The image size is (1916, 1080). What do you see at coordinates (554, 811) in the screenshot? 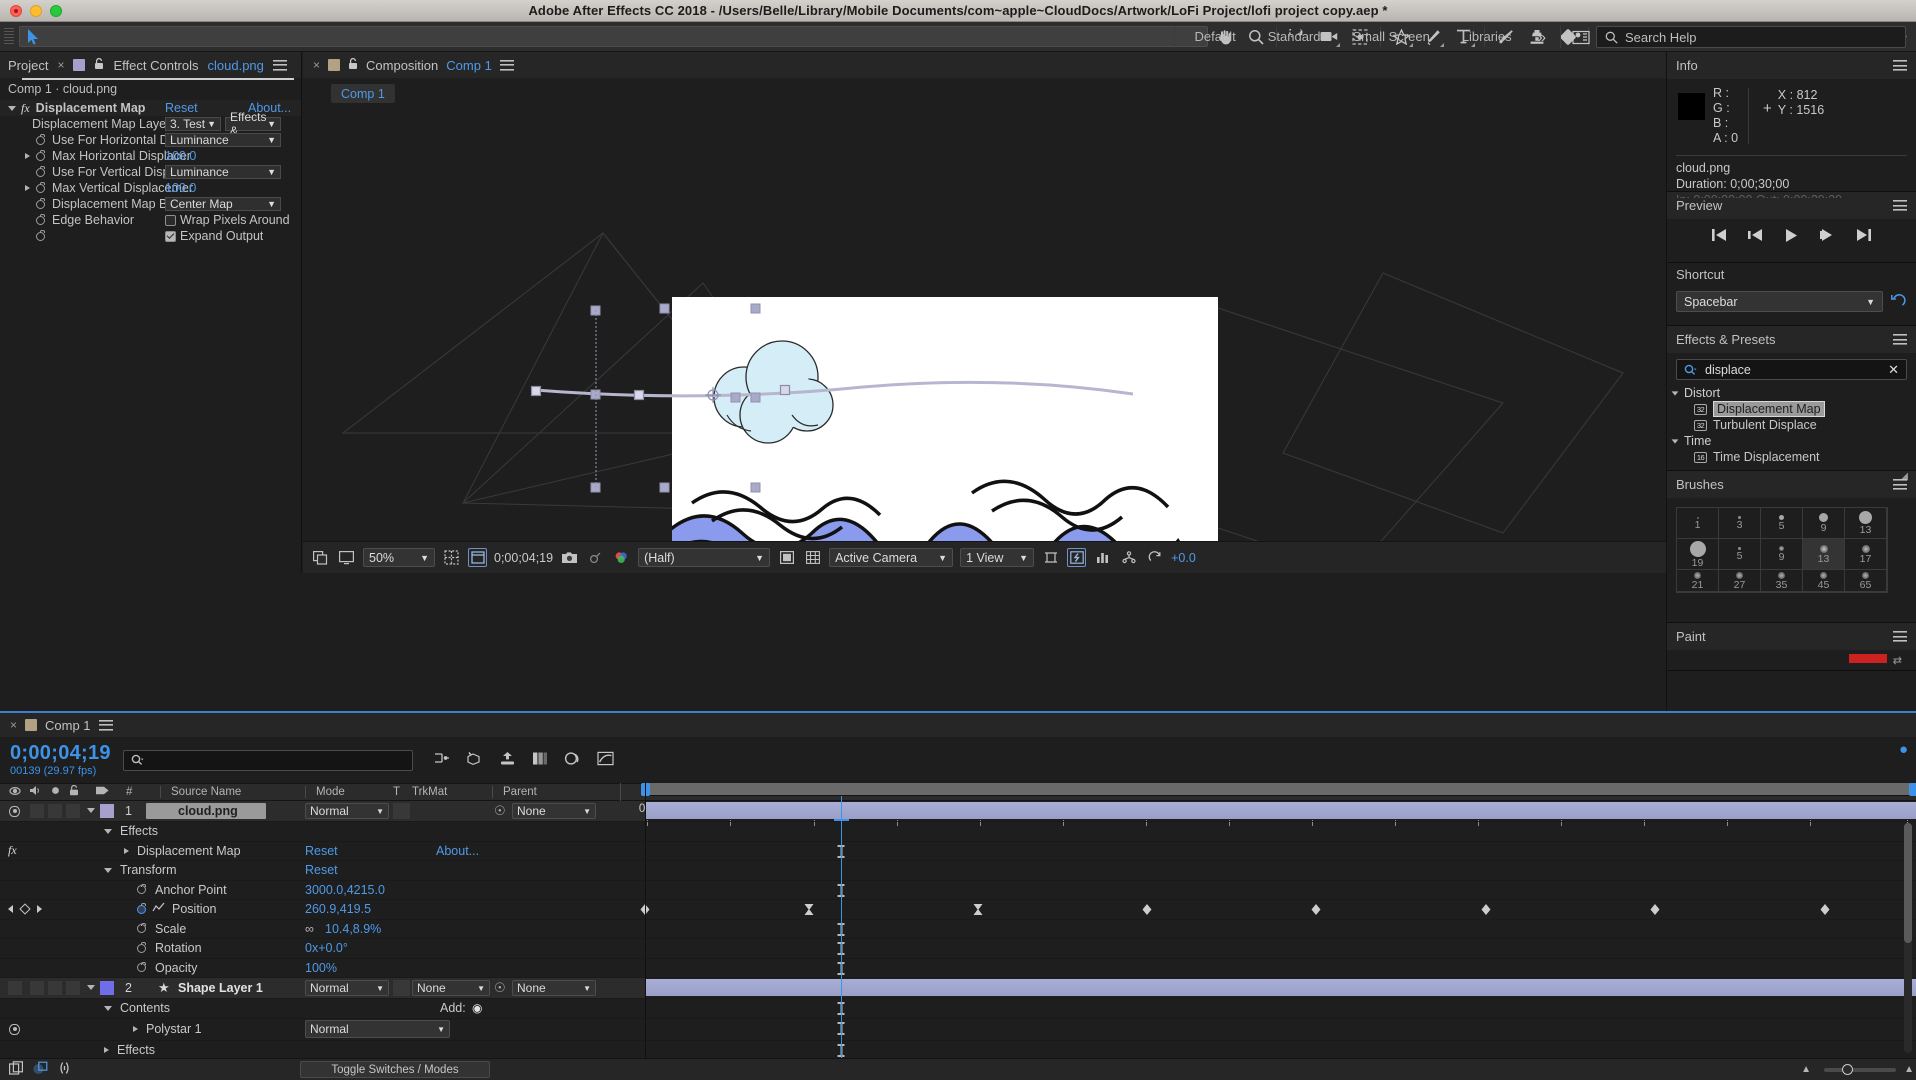
I see `layer-parent-dropdown: None ▼` at bounding box center [554, 811].